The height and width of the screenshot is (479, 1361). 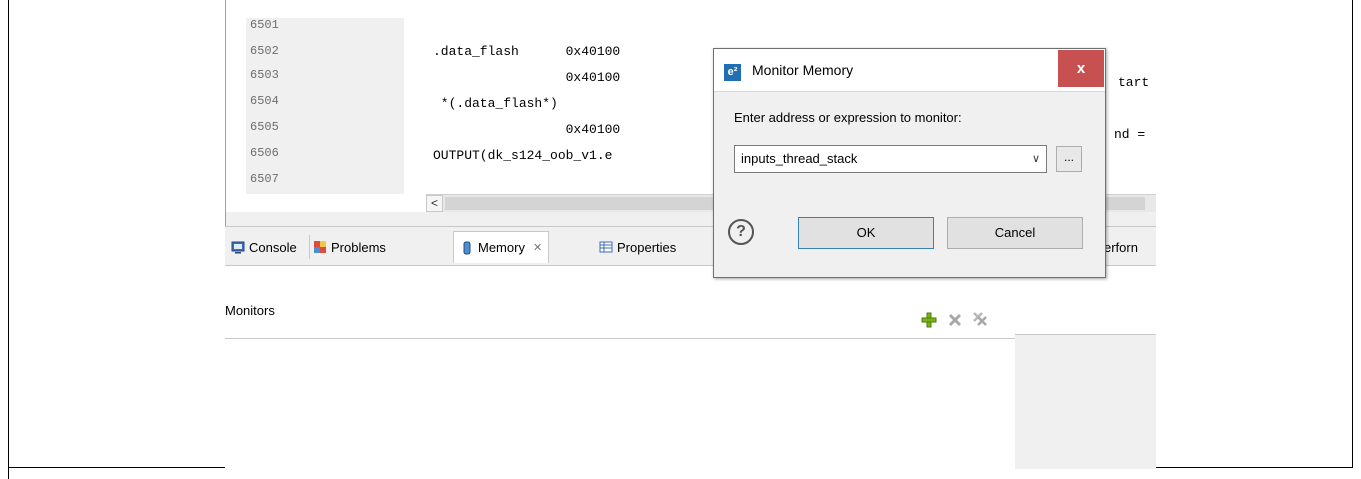 I want to click on line-number: 6504, so click(x=264, y=101).